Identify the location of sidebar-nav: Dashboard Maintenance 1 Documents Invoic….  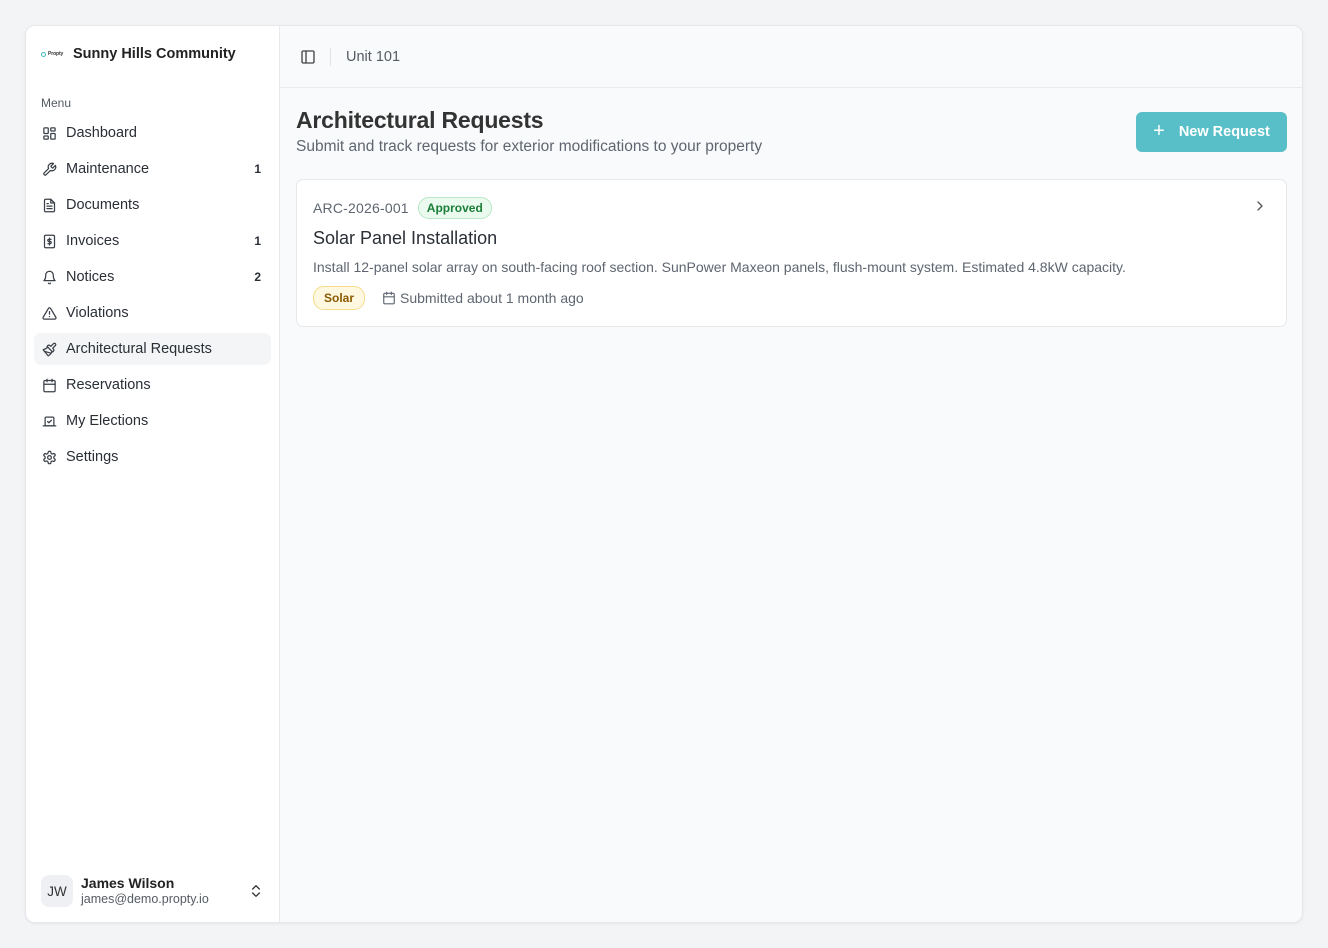
(152, 295).